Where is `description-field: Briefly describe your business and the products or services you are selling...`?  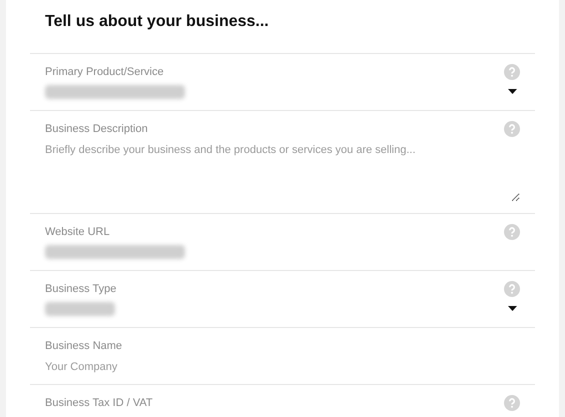
description-field: Briefly describe your business and the products or services you are selling... is located at coordinates (282, 172).